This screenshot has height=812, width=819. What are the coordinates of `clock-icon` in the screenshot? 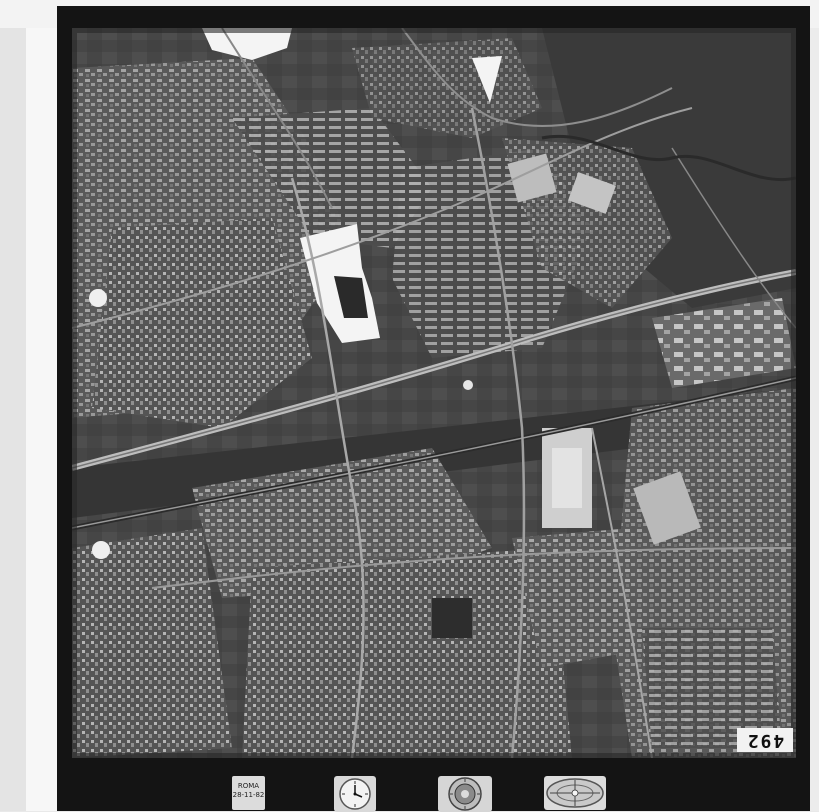 It's located at (355, 794).